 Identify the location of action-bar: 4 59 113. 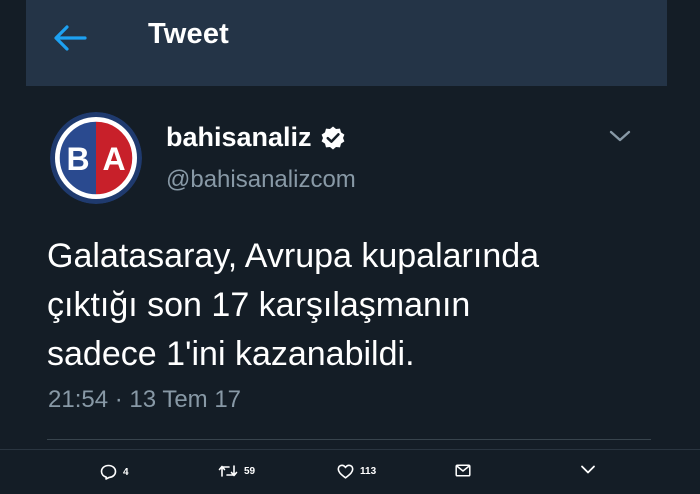
(350, 471).